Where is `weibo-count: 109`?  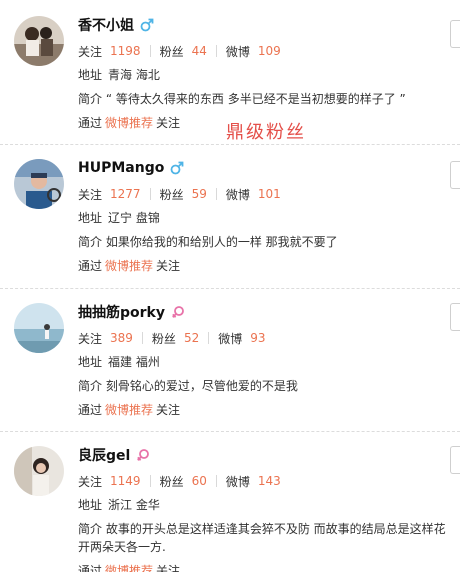 weibo-count: 109 is located at coordinates (269, 51).